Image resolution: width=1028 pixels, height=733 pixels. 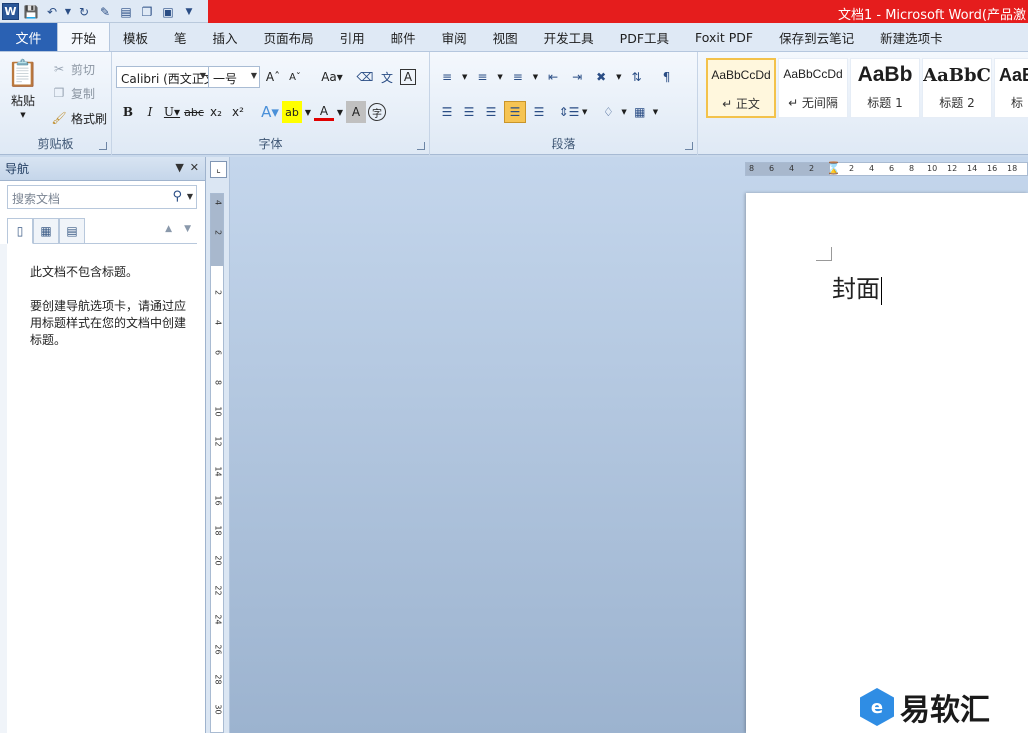 What do you see at coordinates (135, 37) in the screenshot?
I see `tab-templates: 模板` at bounding box center [135, 37].